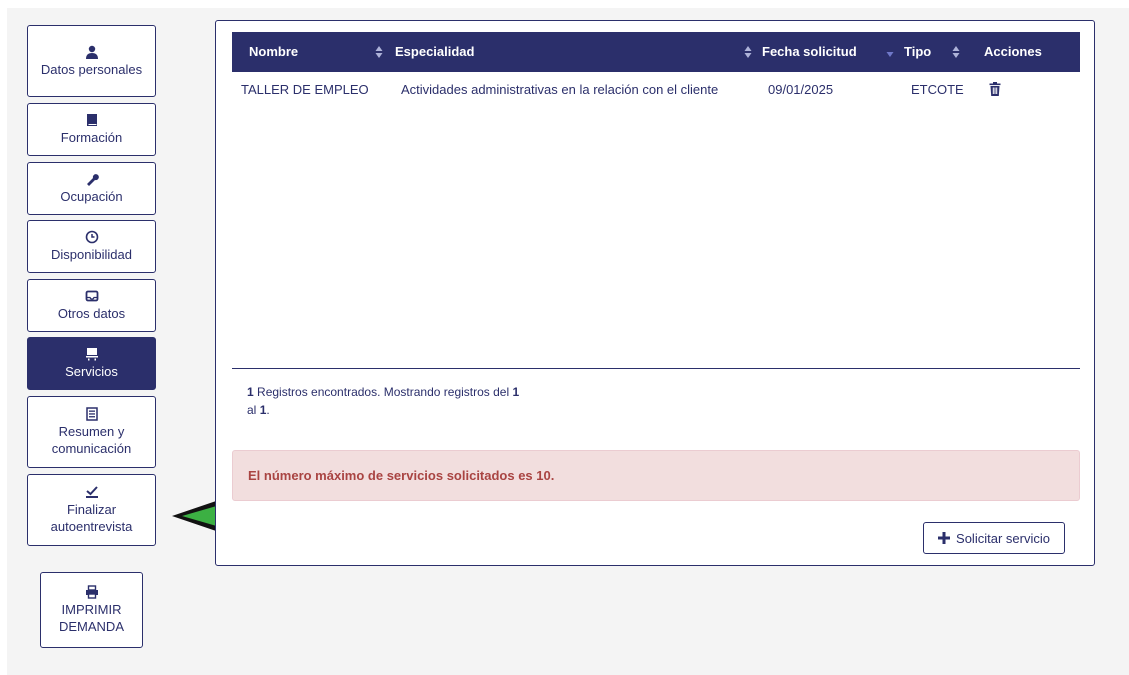 The image size is (1129, 675). Describe the element at coordinates (91, 592) in the screenshot. I see `printer-icon` at that location.